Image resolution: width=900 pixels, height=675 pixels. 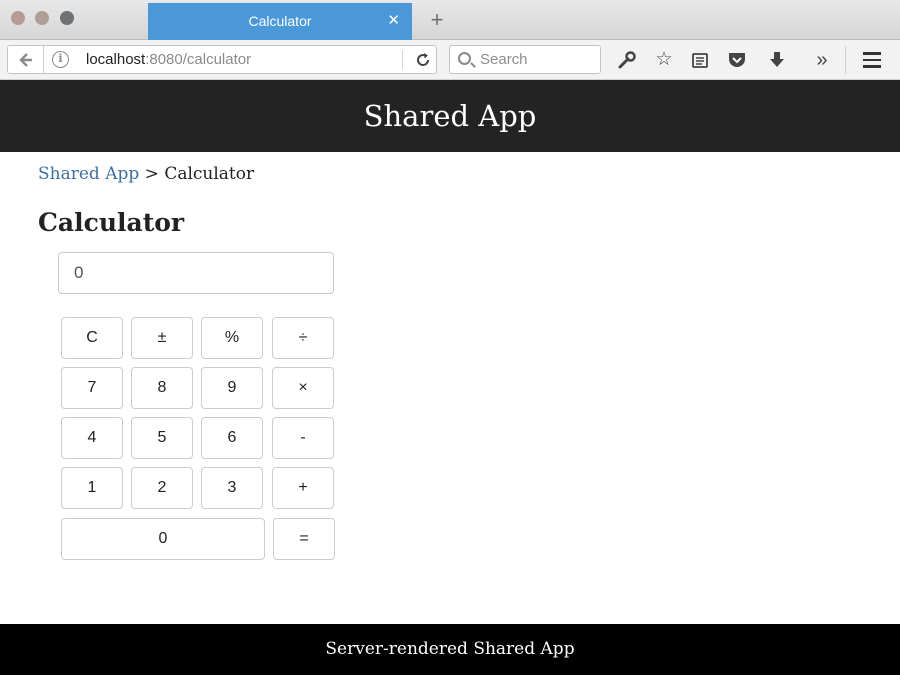 I want to click on app-header: Shared App, so click(x=450, y=116).